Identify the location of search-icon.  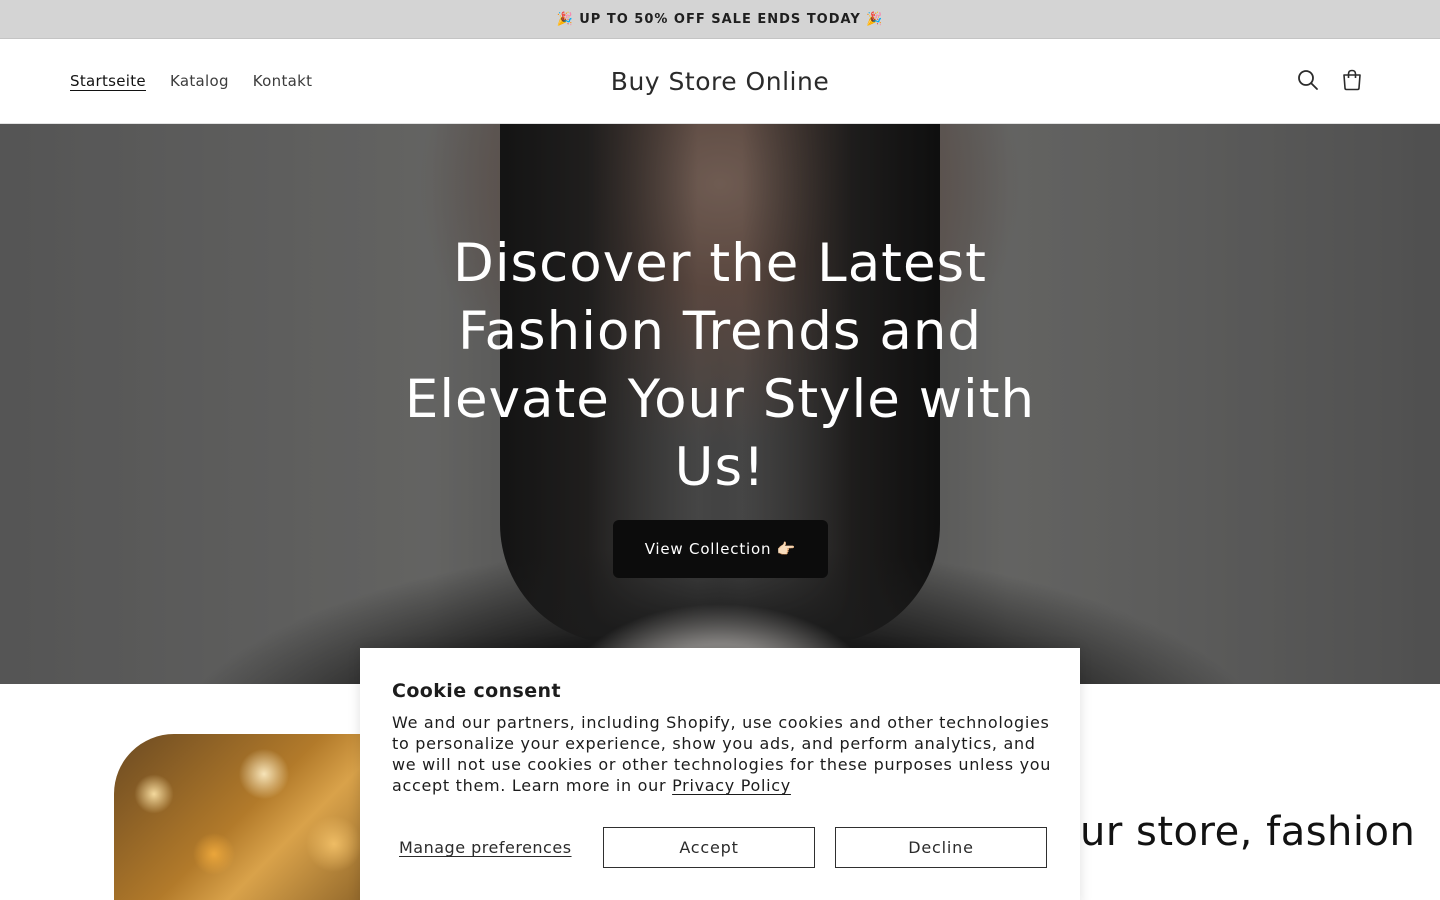
(1308, 80).